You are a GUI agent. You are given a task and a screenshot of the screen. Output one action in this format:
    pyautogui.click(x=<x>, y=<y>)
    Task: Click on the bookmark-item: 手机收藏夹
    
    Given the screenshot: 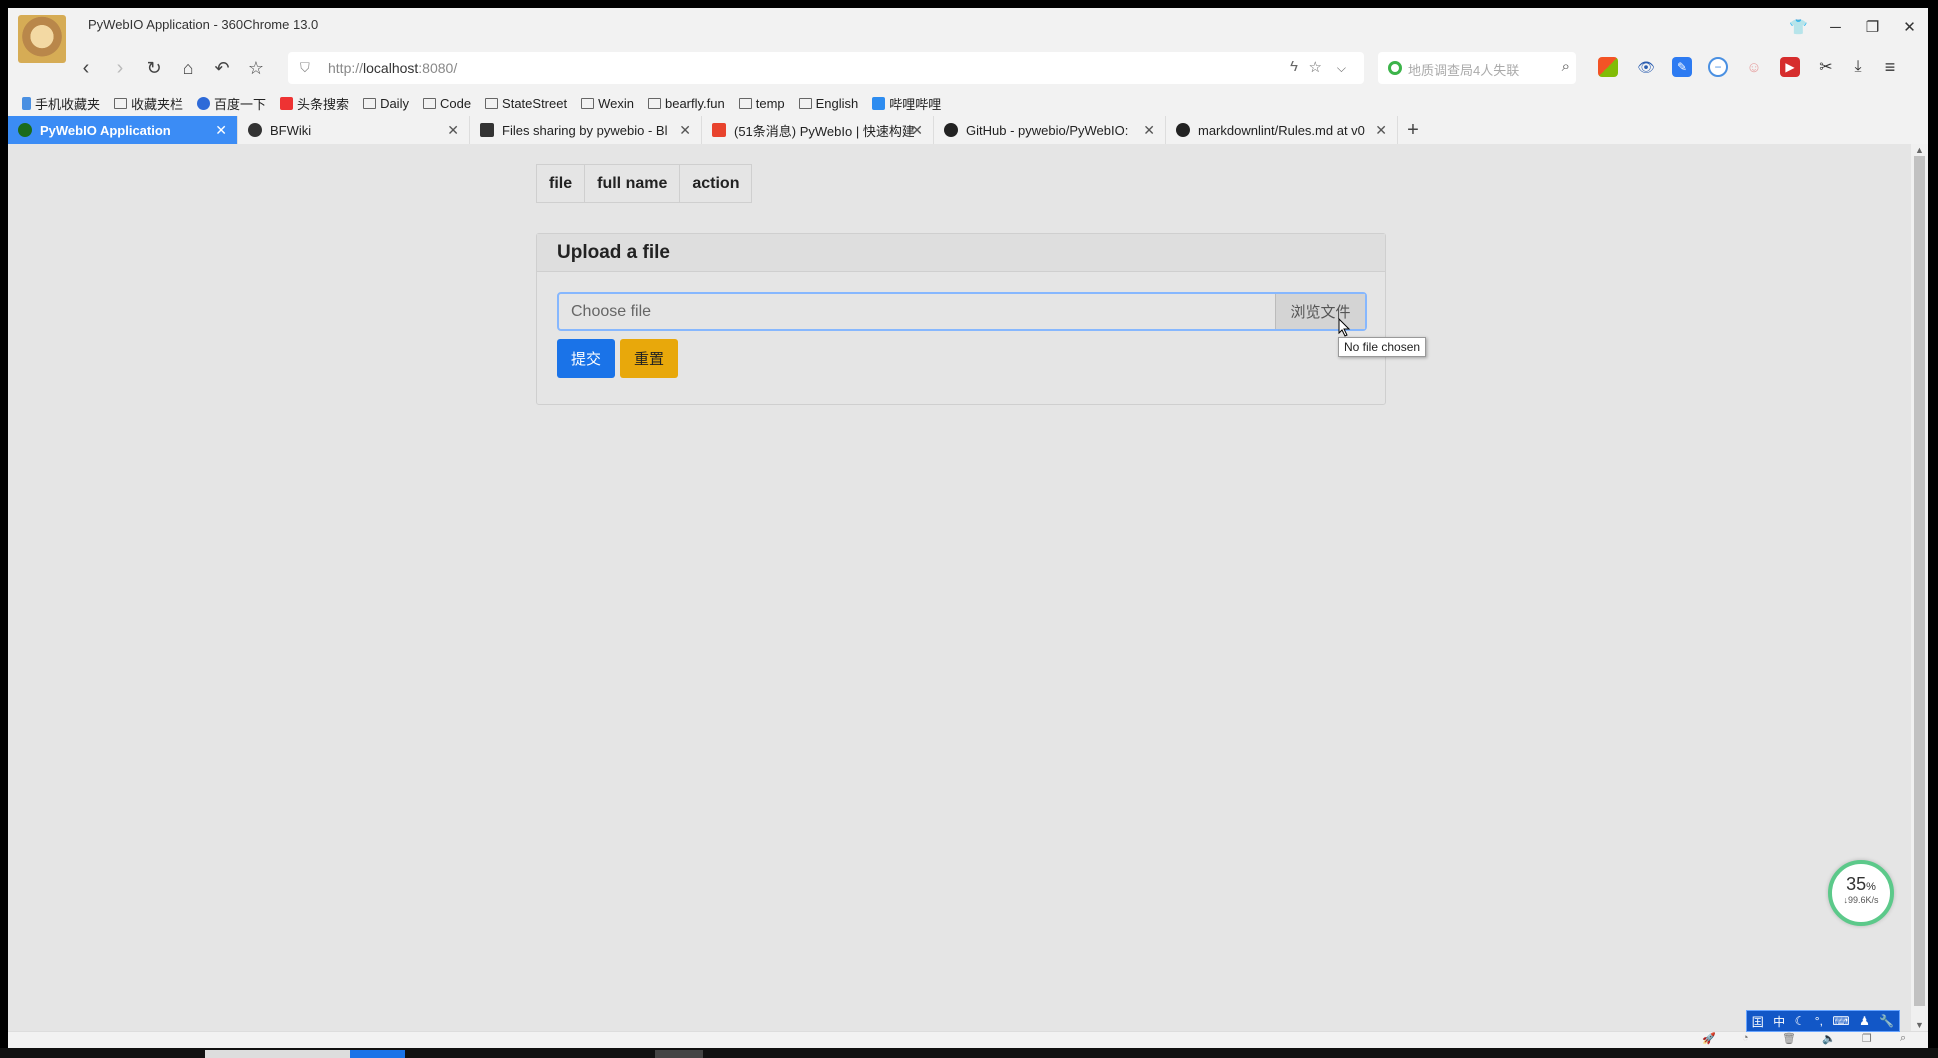 What is the action you would take?
    pyautogui.click(x=61, y=103)
    